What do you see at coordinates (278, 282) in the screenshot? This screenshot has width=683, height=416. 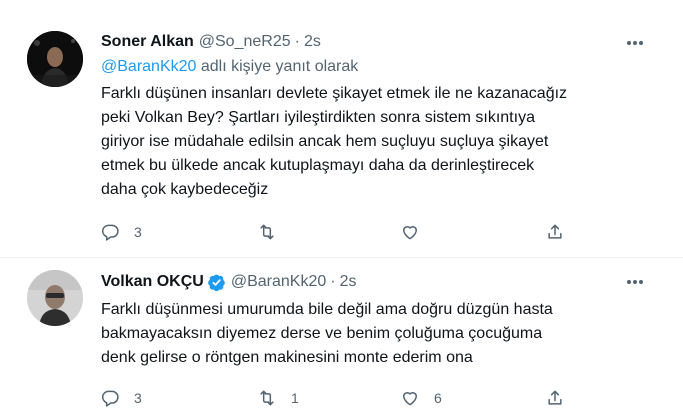 I see `author-handle: @BaranKk20` at bounding box center [278, 282].